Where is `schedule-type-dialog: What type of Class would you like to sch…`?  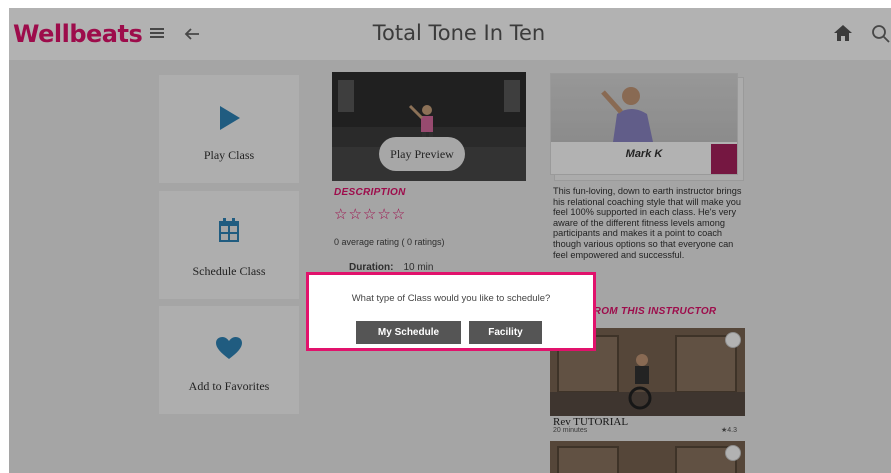 schedule-type-dialog: What type of Class would you like to sch… is located at coordinates (451, 311).